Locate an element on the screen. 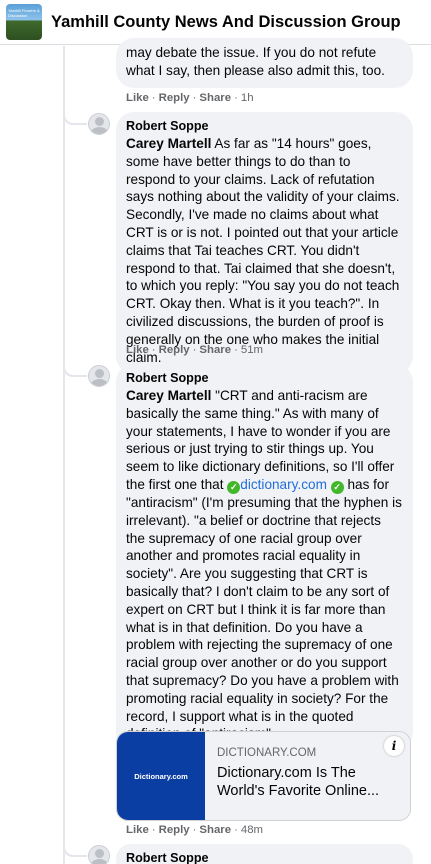 Image resolution: width=431 pixels, height=864 pixels. thumb-caption: Yamhill Flowers & Discussion is located at coordinates (24, 13).